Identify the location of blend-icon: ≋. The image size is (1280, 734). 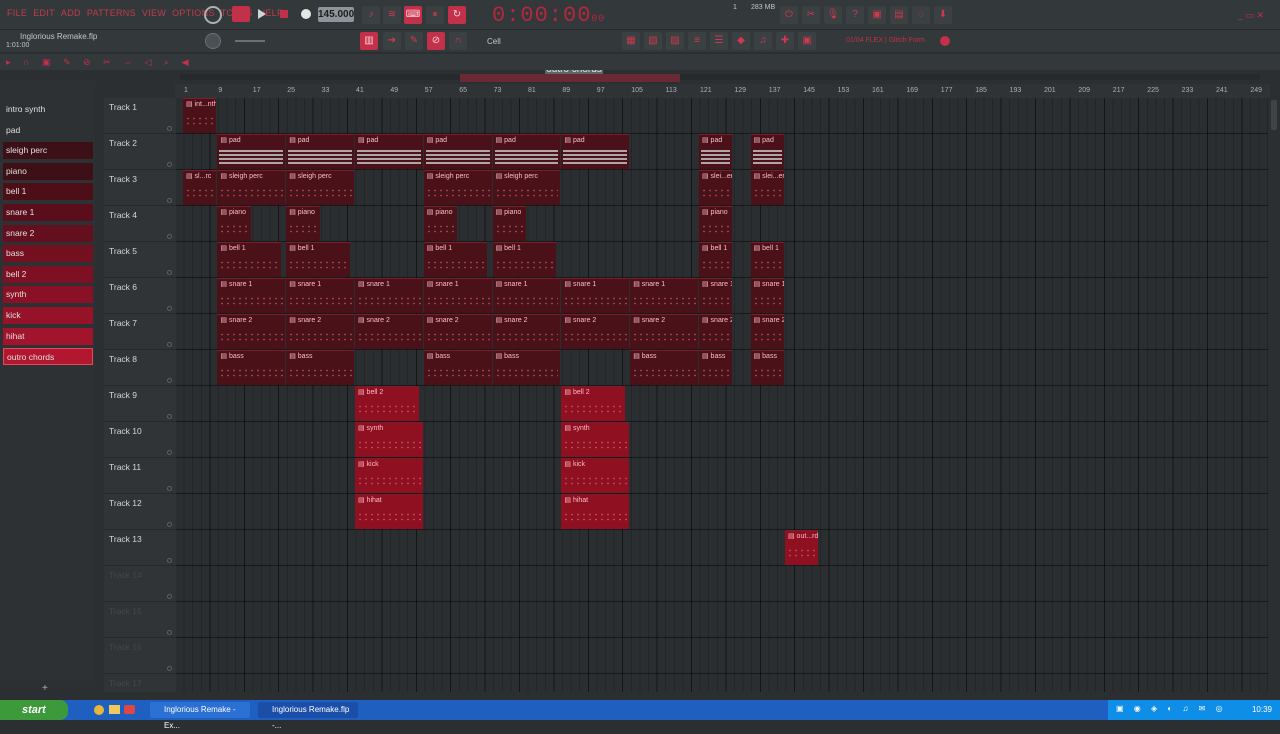
(392, 15).